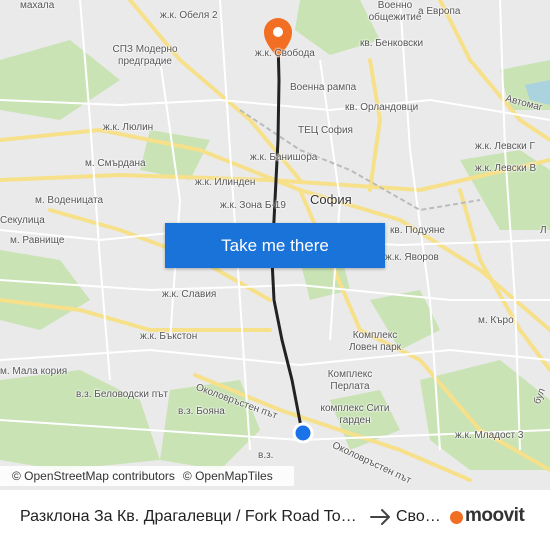 The height and width of the screenshot is (550, 550). Describe the element at coordinates (253, 205) in the screenshot. I see `map-label: ж.к. Зона Б-19` at that location.